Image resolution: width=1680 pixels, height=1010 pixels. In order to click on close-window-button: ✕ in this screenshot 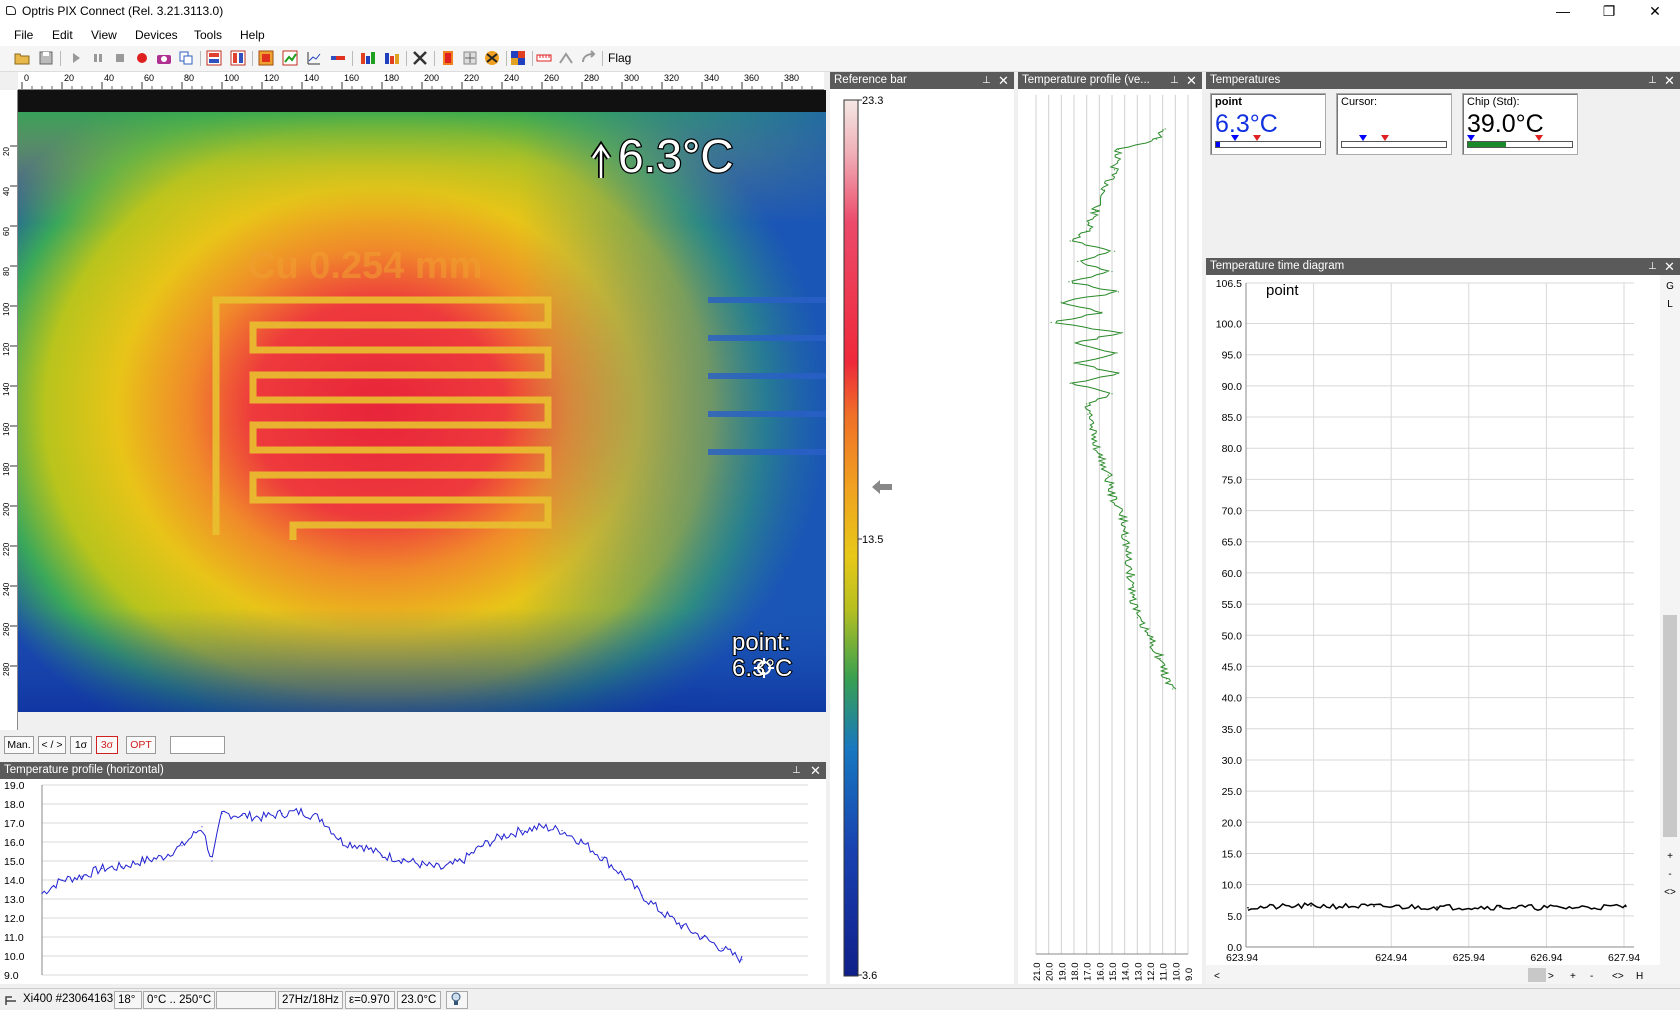, I will do `click(1655, 12)`.